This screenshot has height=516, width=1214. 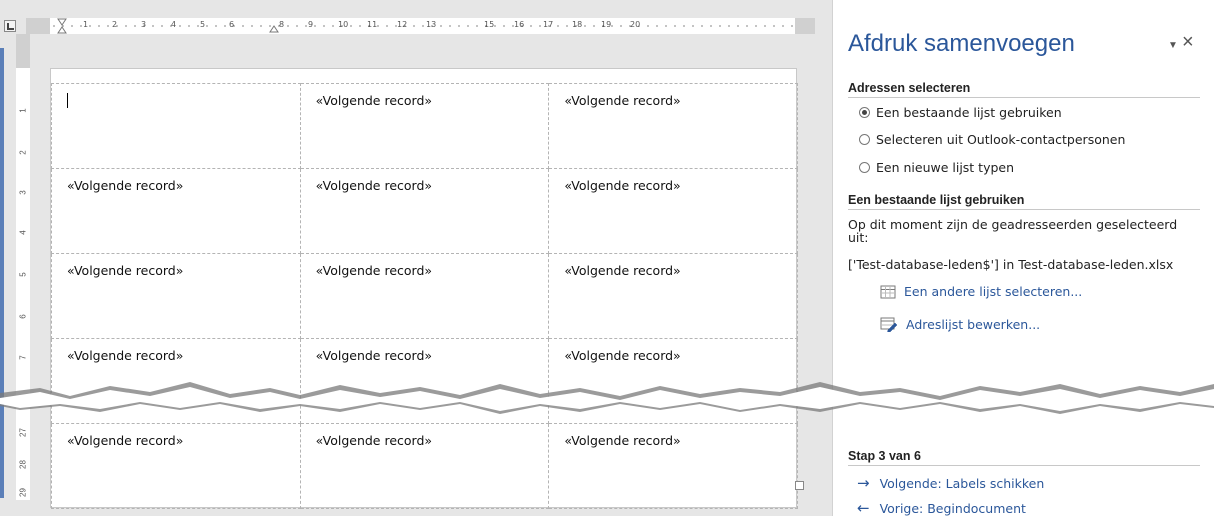 What do you see at coordinates (945, 167) in the screenshot?
I see `radio-label: Een nieuwe lijst typen` at bounding box center [945, 167].